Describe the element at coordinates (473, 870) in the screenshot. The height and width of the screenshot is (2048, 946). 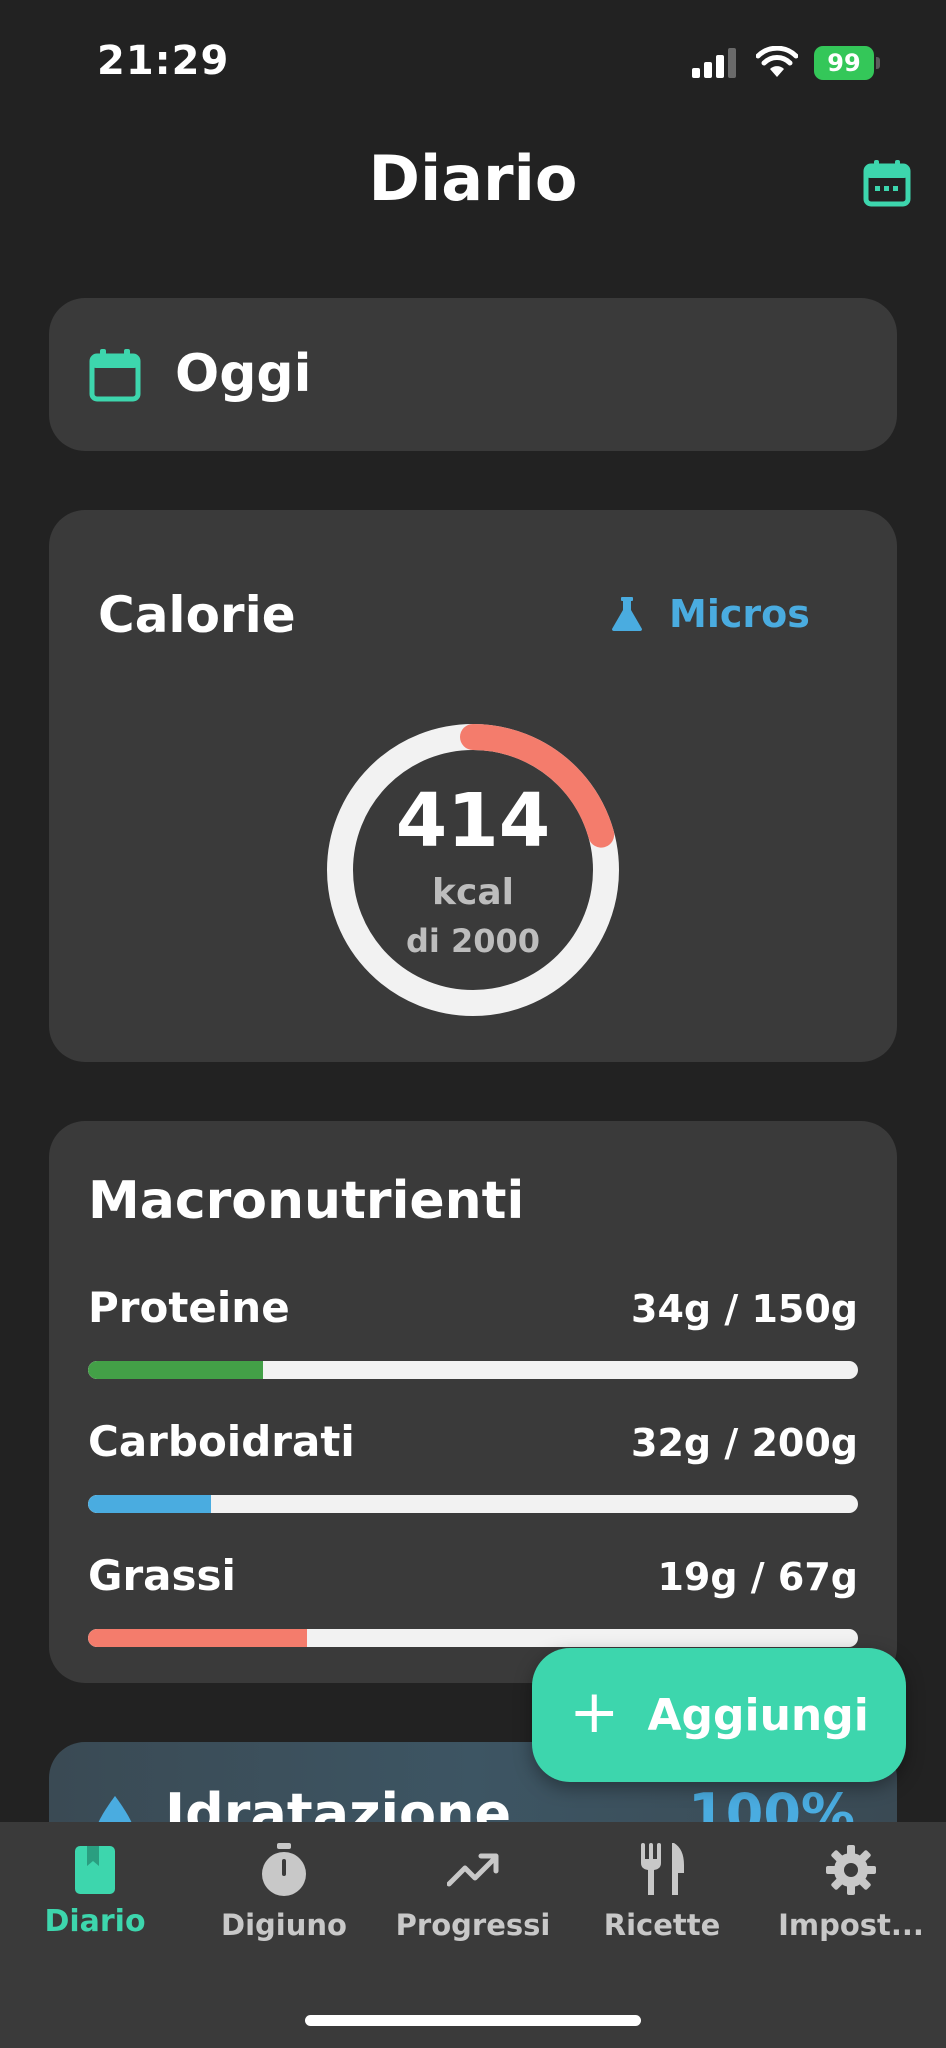
I see `calorie-ring` at that location.